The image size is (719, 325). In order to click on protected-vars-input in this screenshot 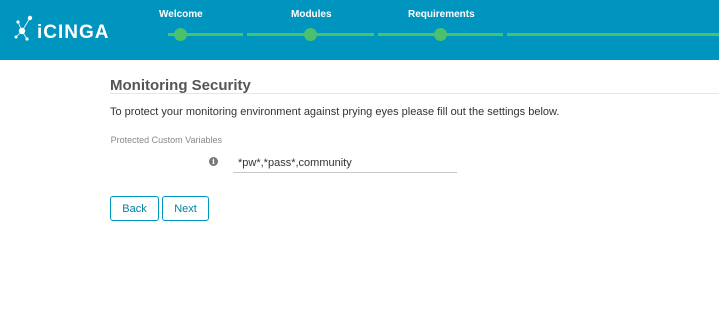, I will do `click(345, 163)`.